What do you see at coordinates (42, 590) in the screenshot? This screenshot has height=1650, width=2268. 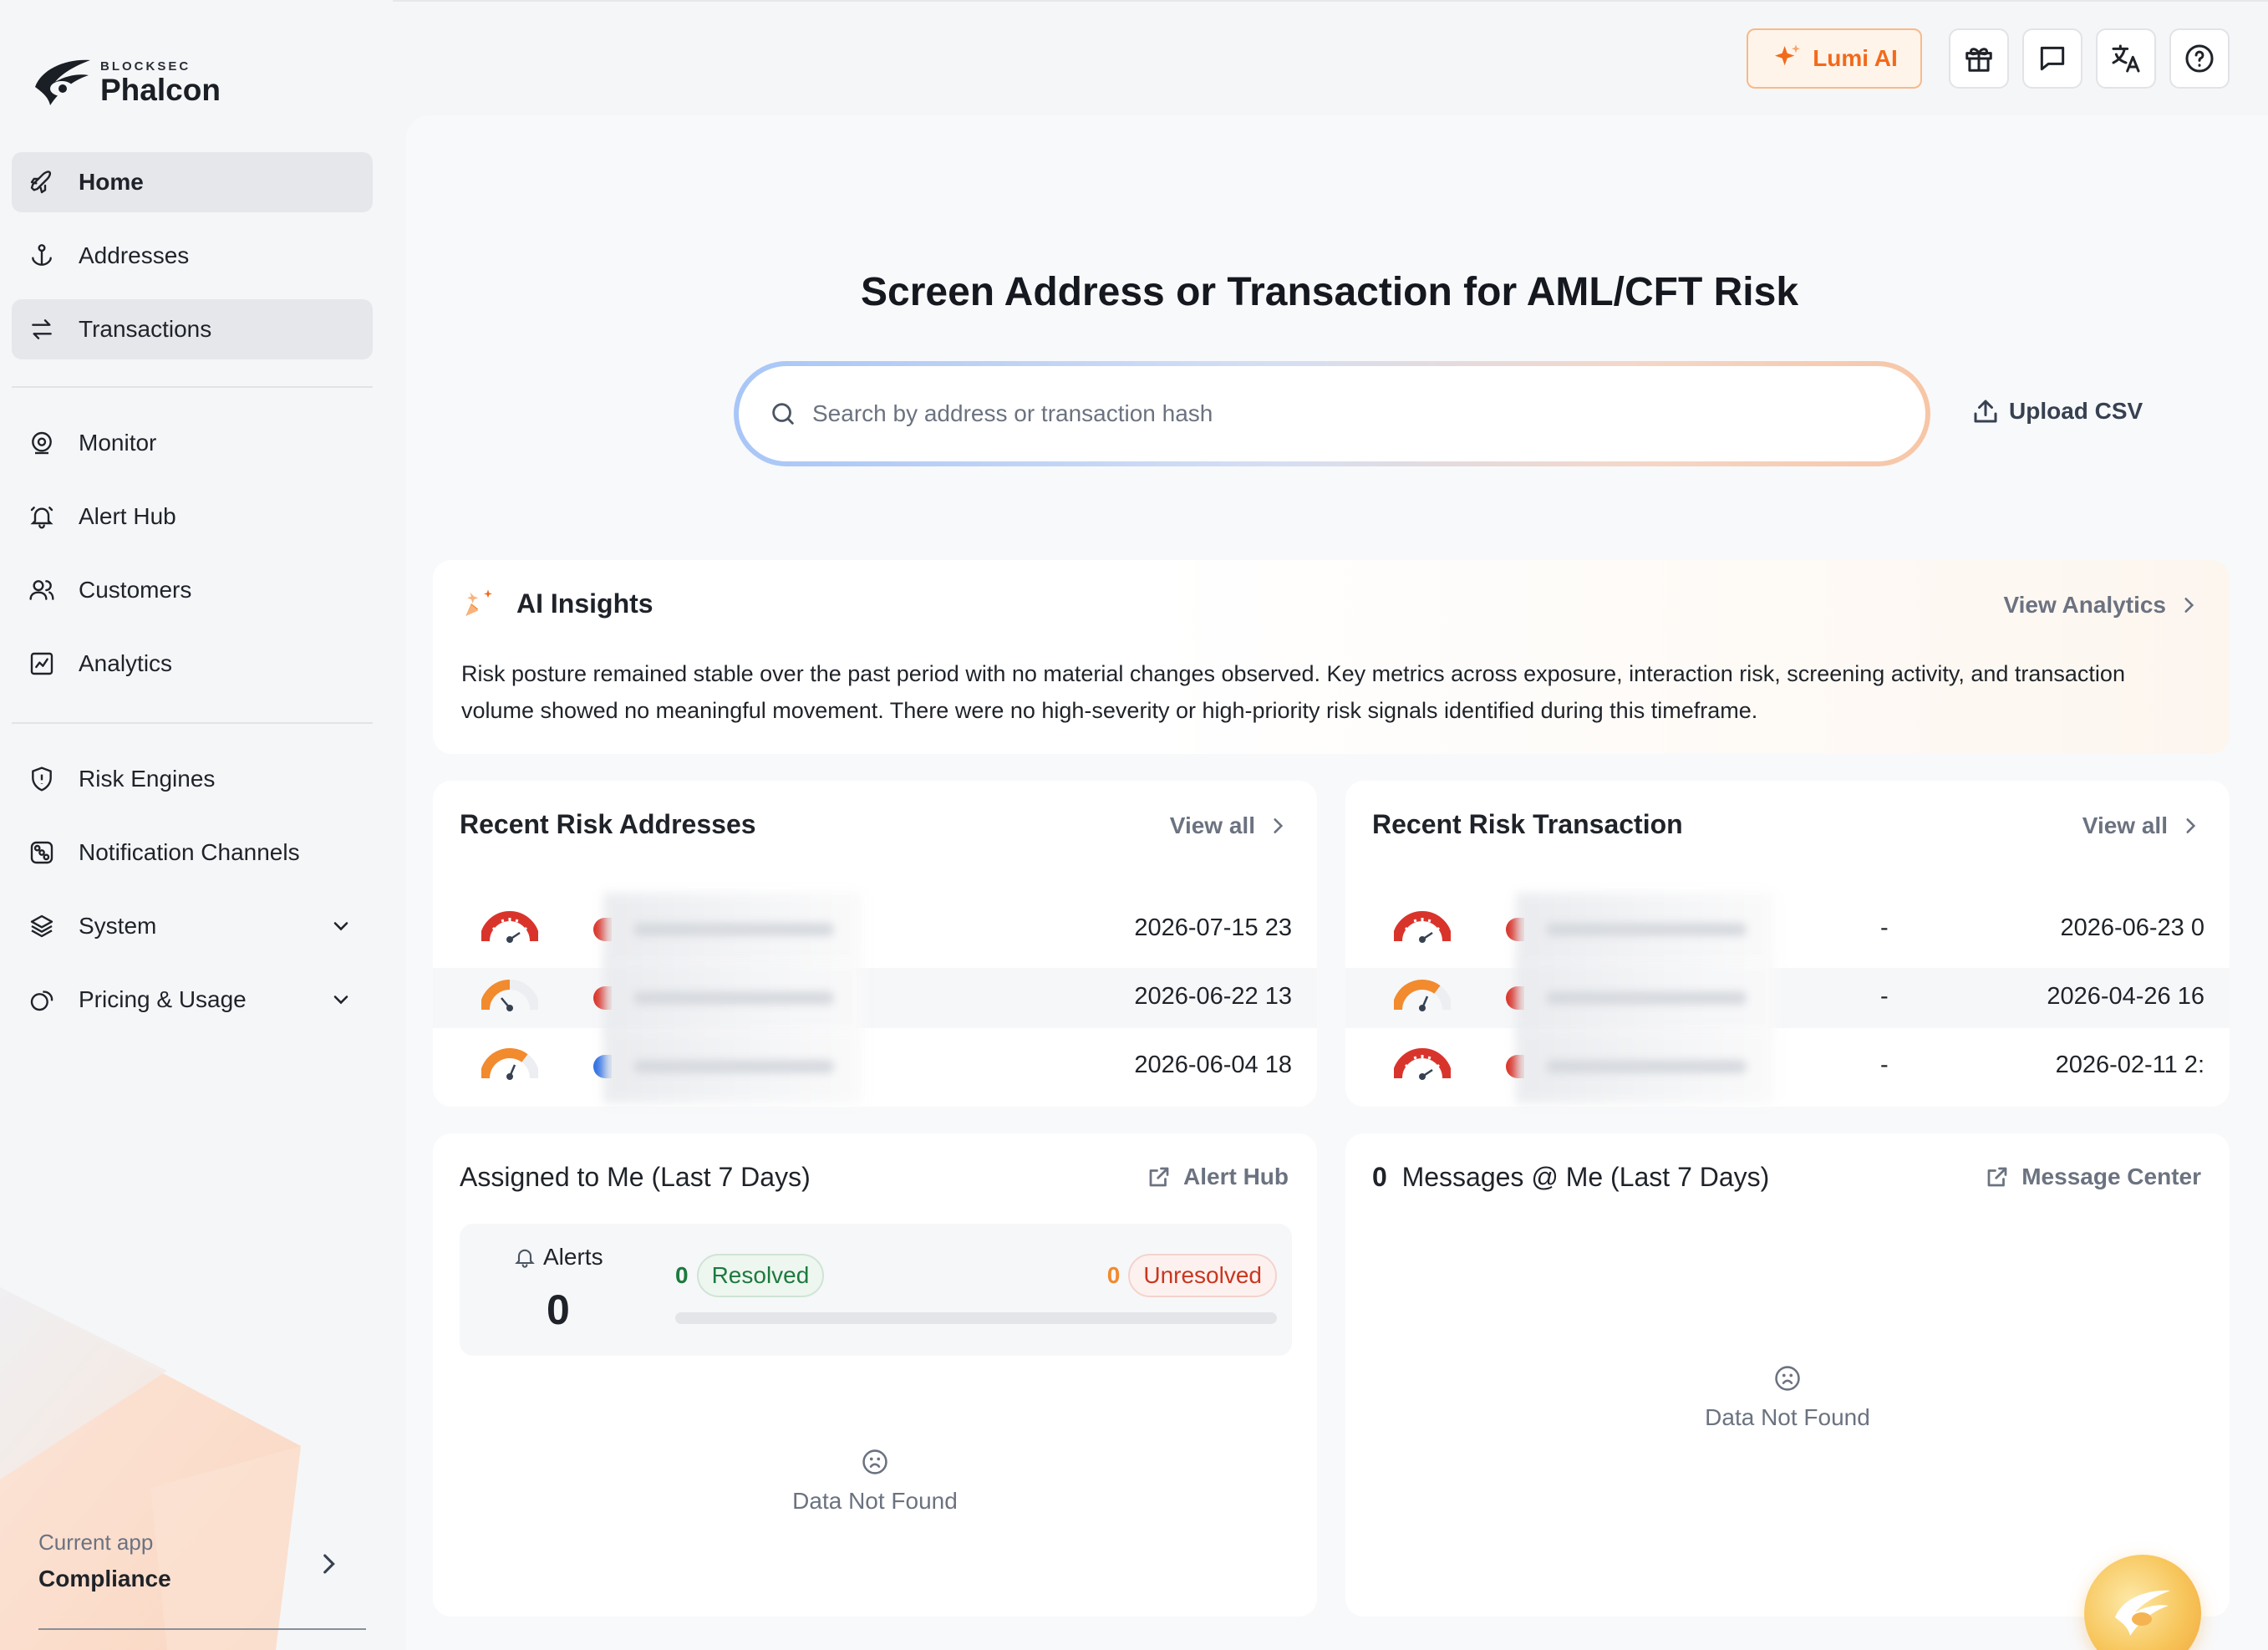 I see `users-icon` at bounding box center [42, 590].